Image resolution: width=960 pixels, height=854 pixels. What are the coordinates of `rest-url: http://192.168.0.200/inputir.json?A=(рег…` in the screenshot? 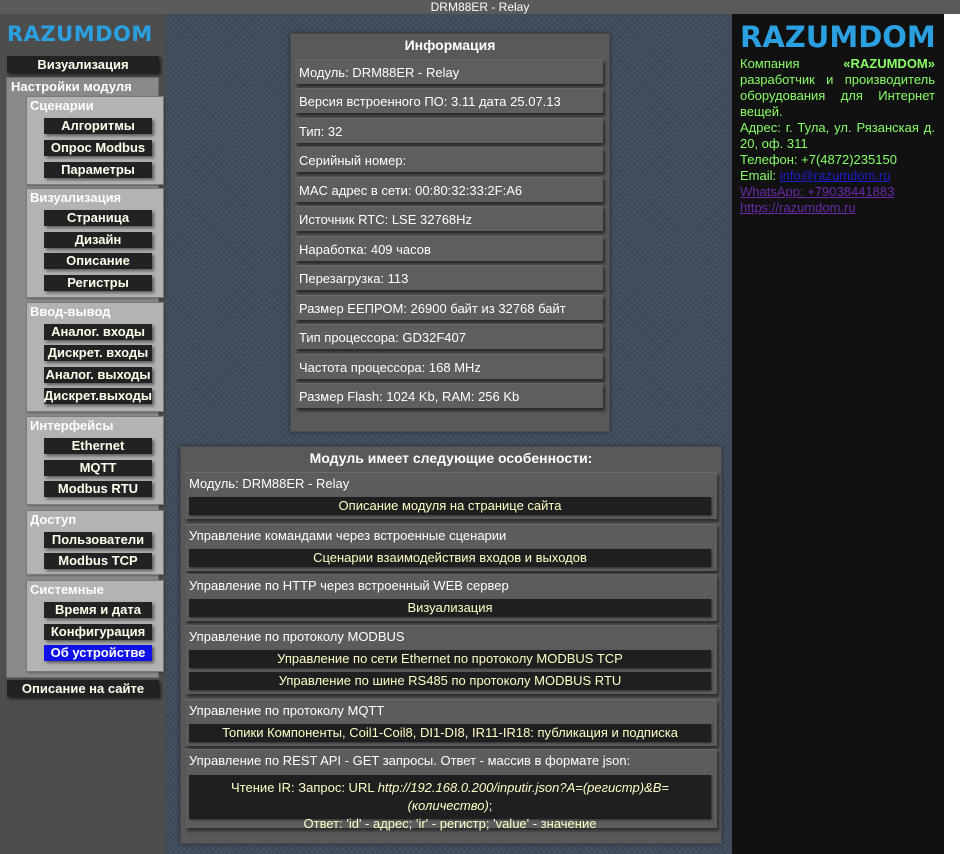 It's located at (523, 796).